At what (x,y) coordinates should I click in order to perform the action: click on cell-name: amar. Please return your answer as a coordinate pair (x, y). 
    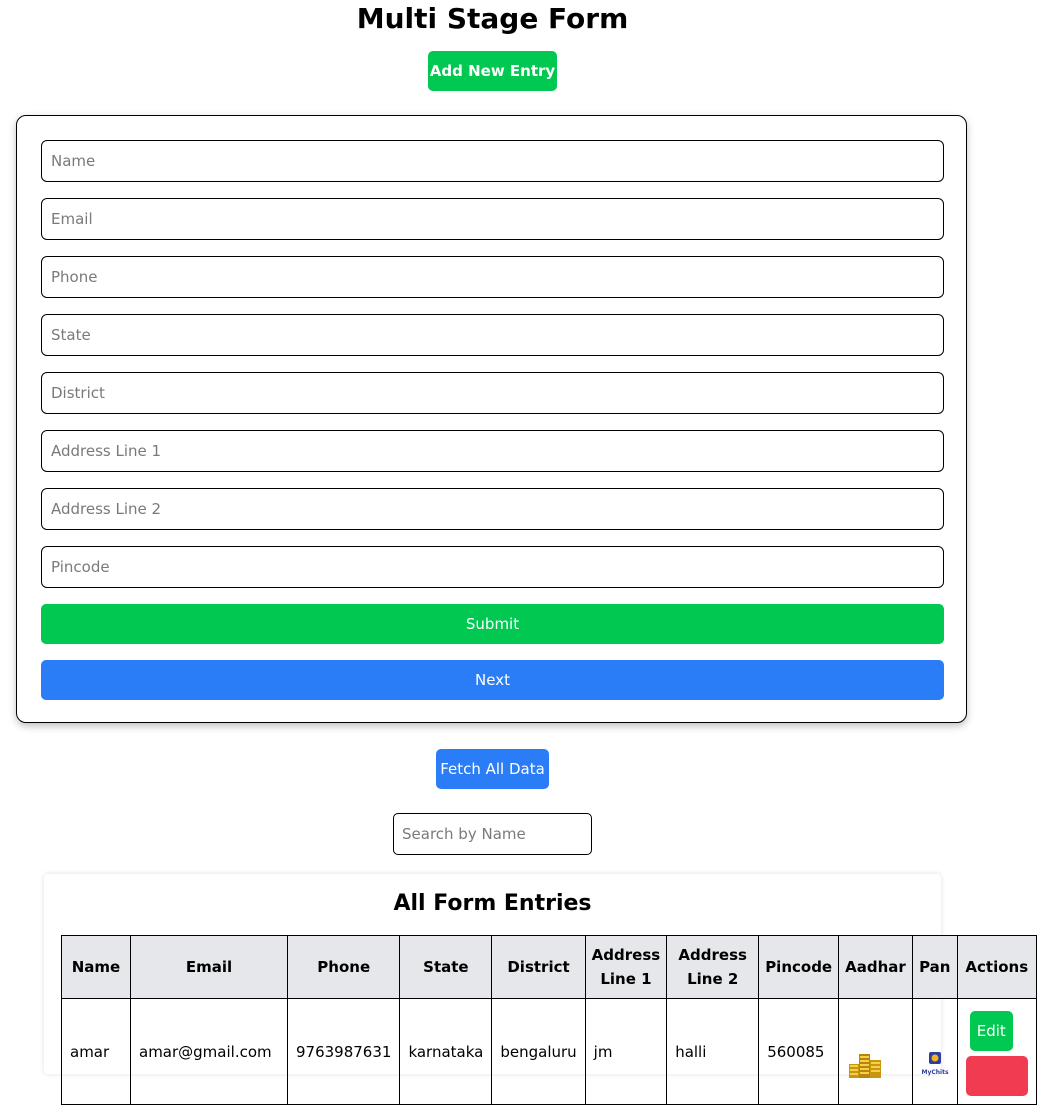
    Looking at the image, I should click on (96, 1051).